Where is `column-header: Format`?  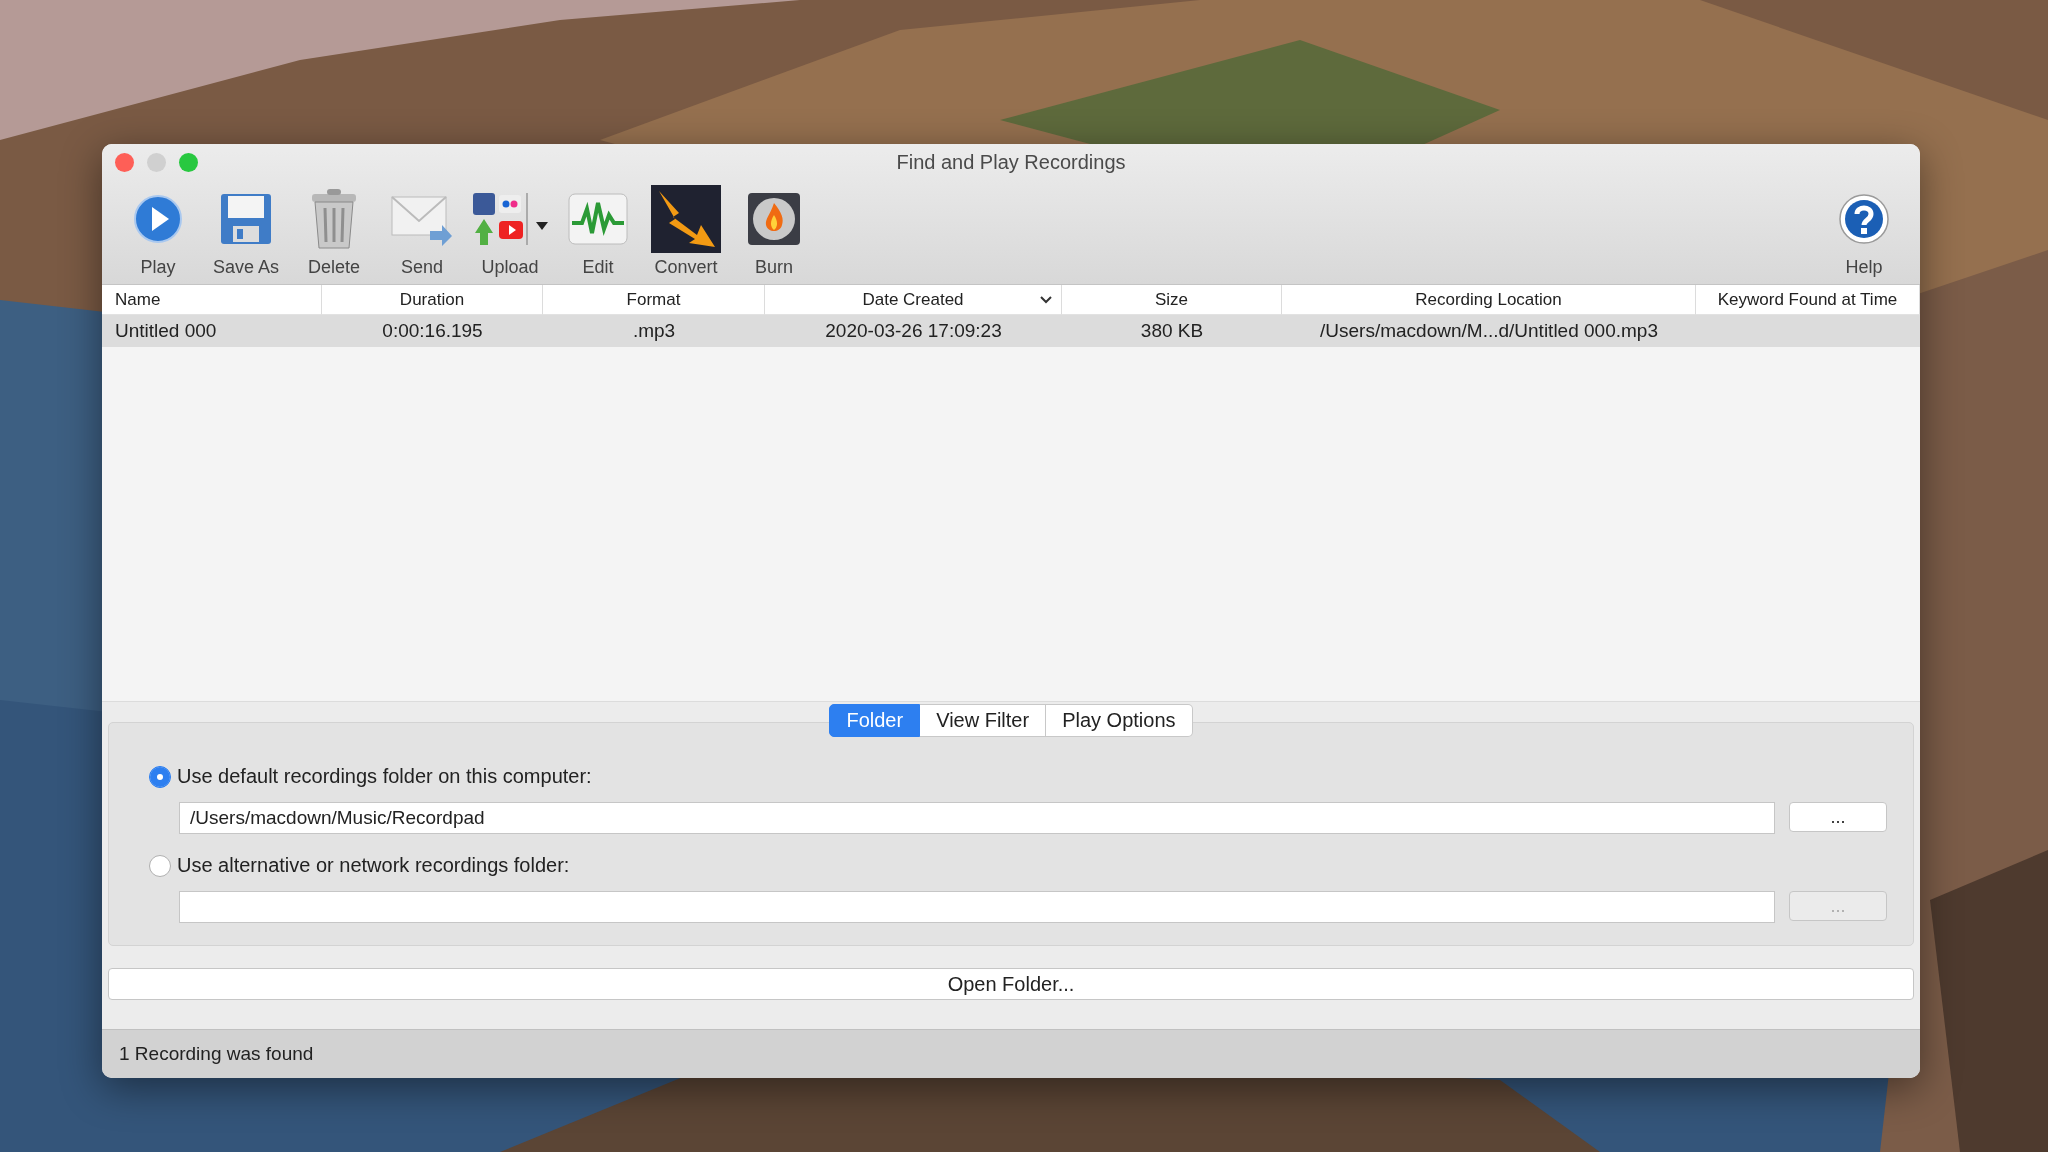 column-header: Format is located at coordinates (654, 300).